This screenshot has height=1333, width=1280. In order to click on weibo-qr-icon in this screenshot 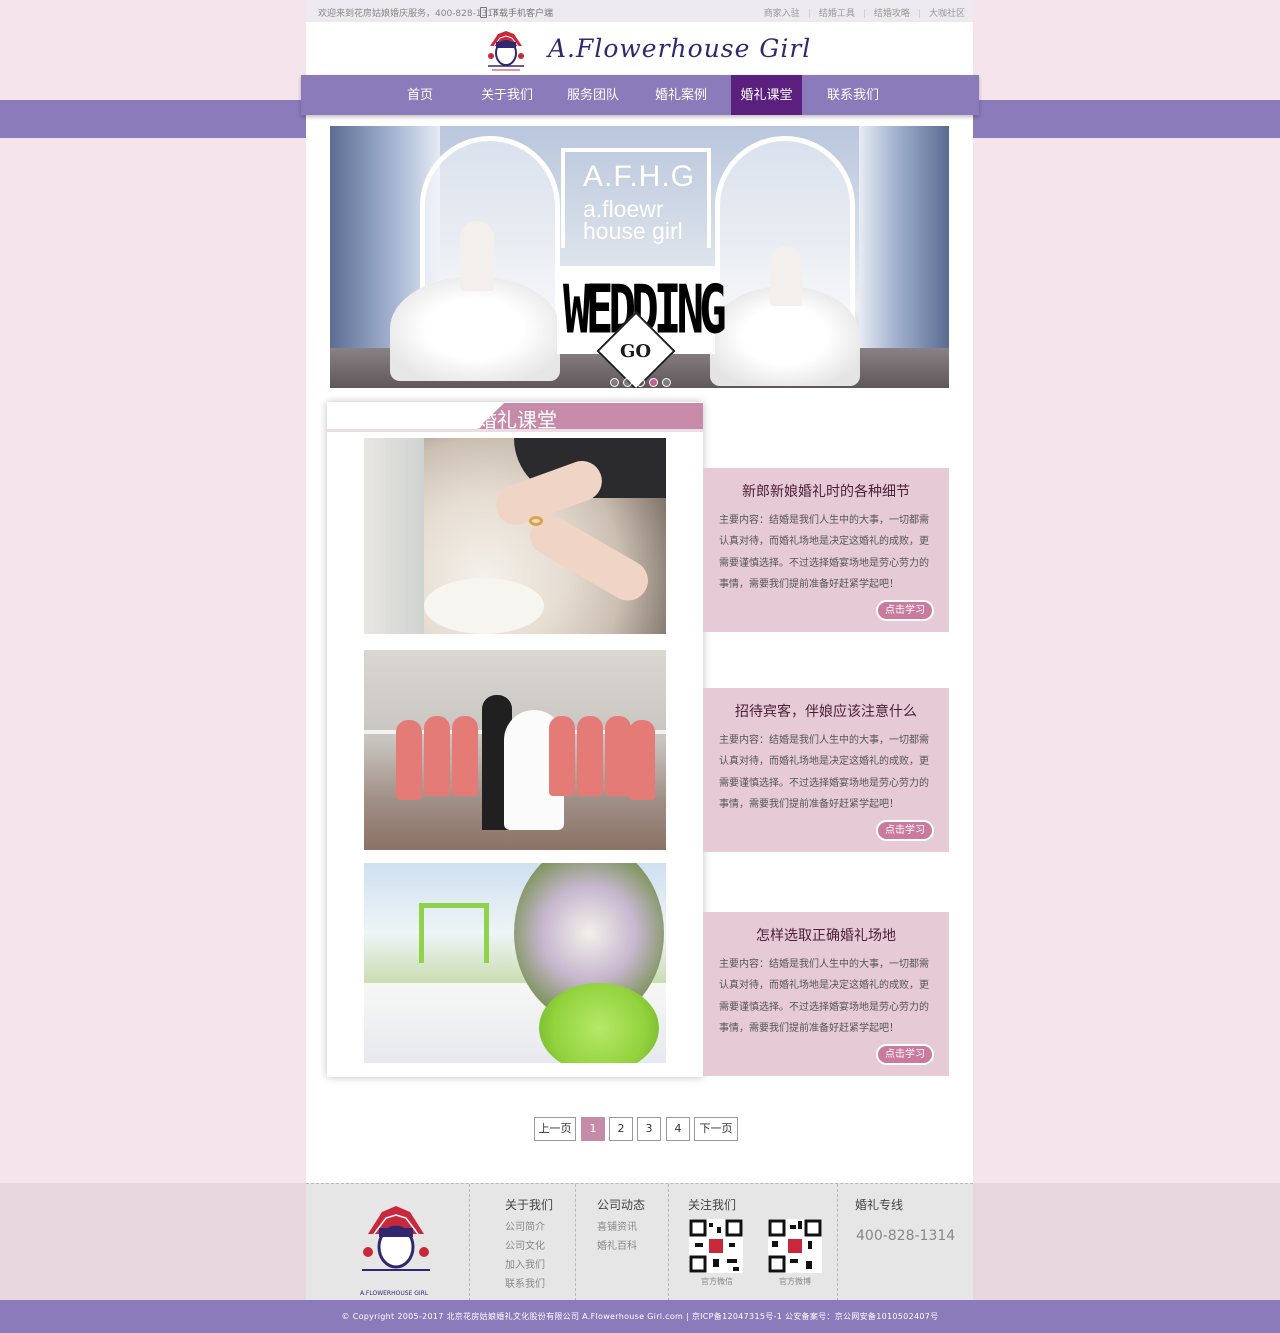, I will do `click(795, 1246)`.